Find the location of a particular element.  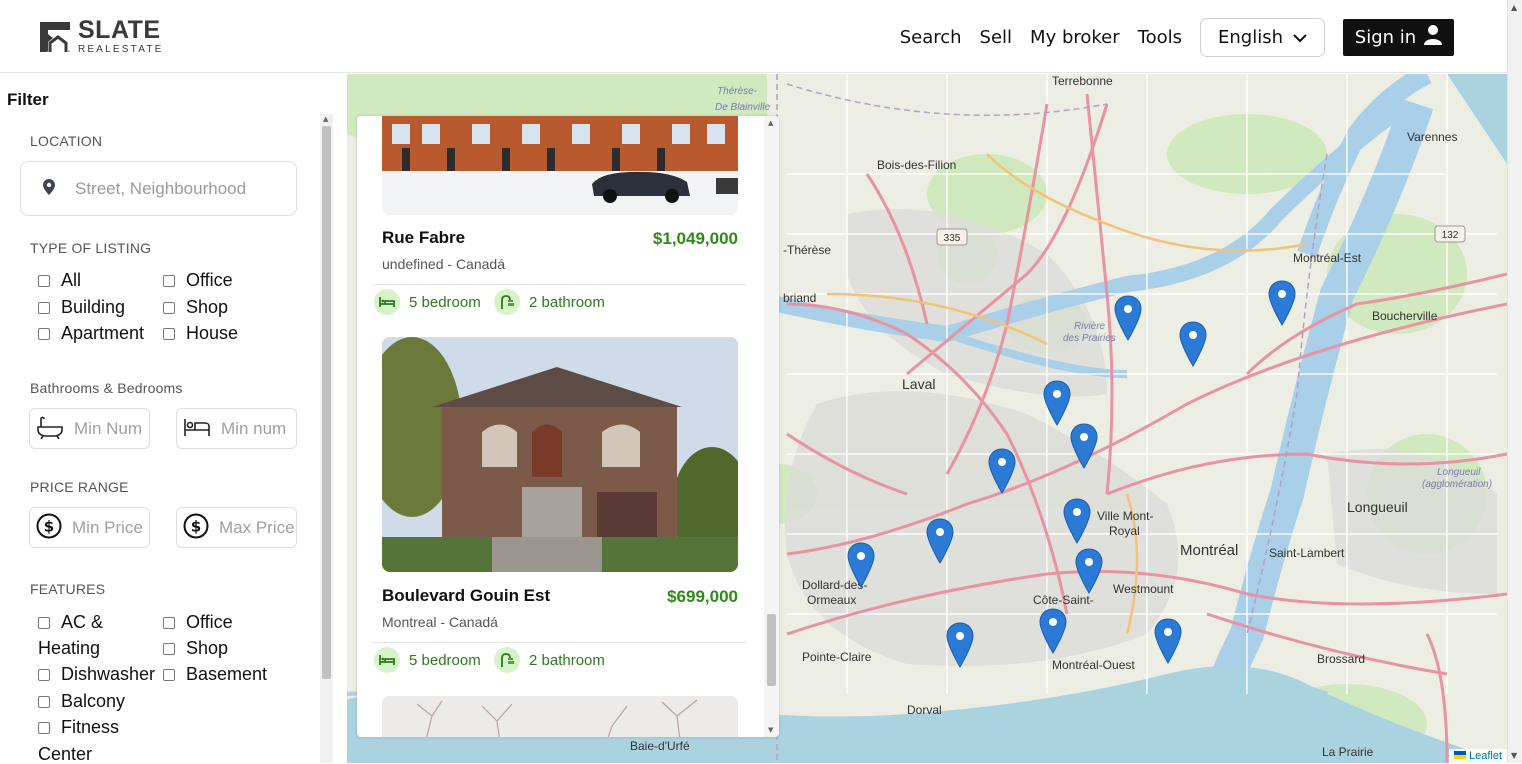

type-building-checkbox: Building is located at coordinates (81, 307).